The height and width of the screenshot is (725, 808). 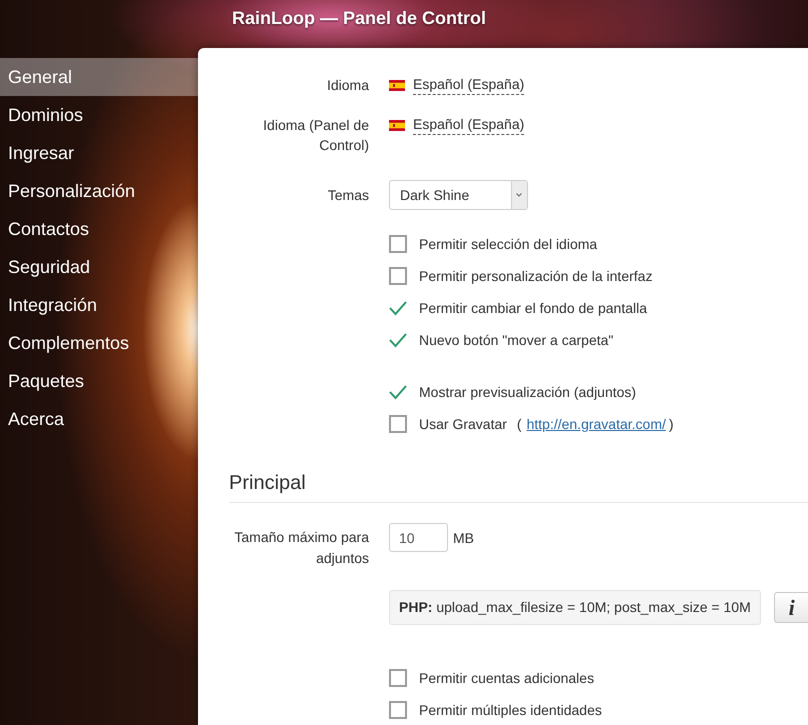 What do you see at coordinates (99, 229) in the screenshot?
I see `sidebar-item: Contactos` at bounding box center [99, 229].